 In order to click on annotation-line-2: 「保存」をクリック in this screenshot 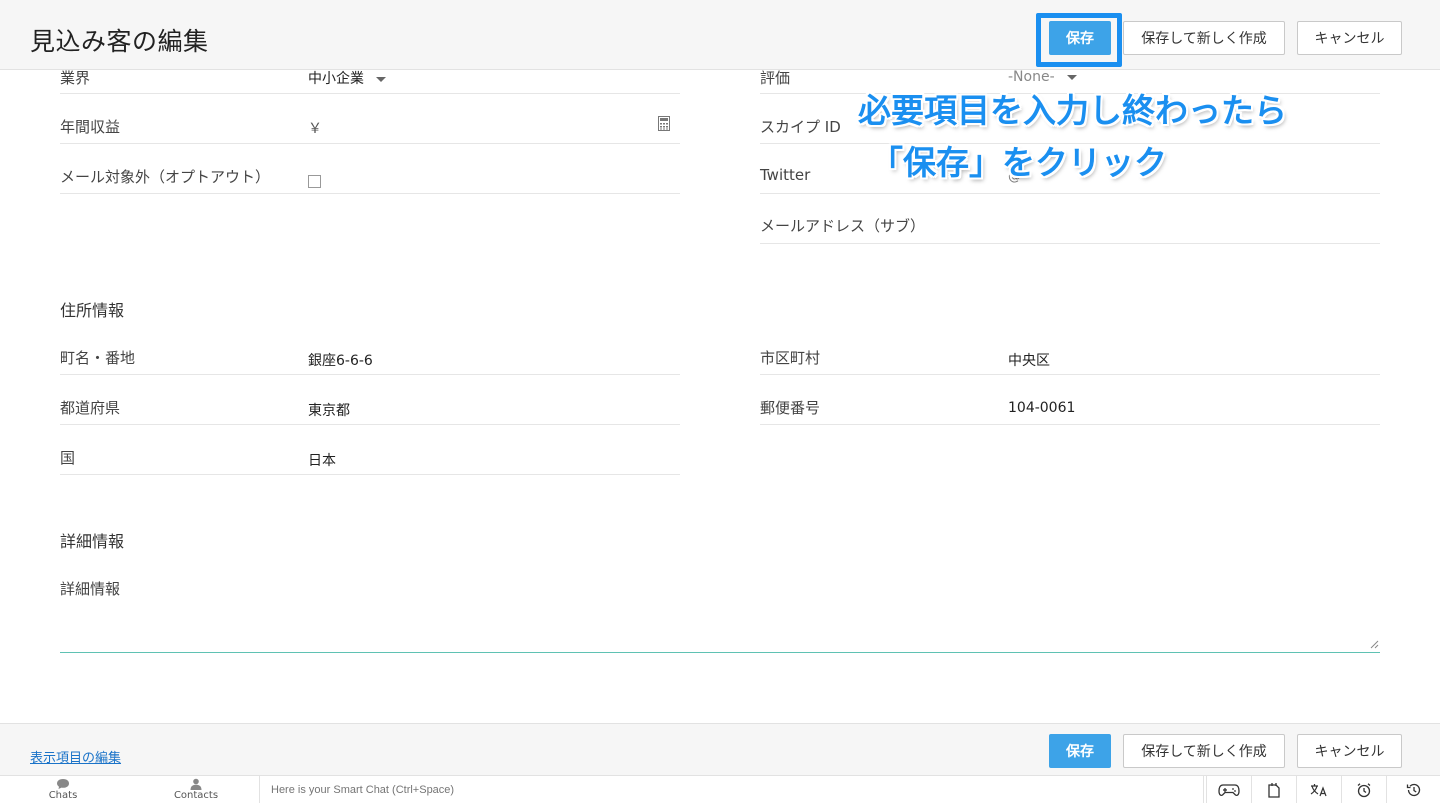, I will do `click(1018, 162)`.